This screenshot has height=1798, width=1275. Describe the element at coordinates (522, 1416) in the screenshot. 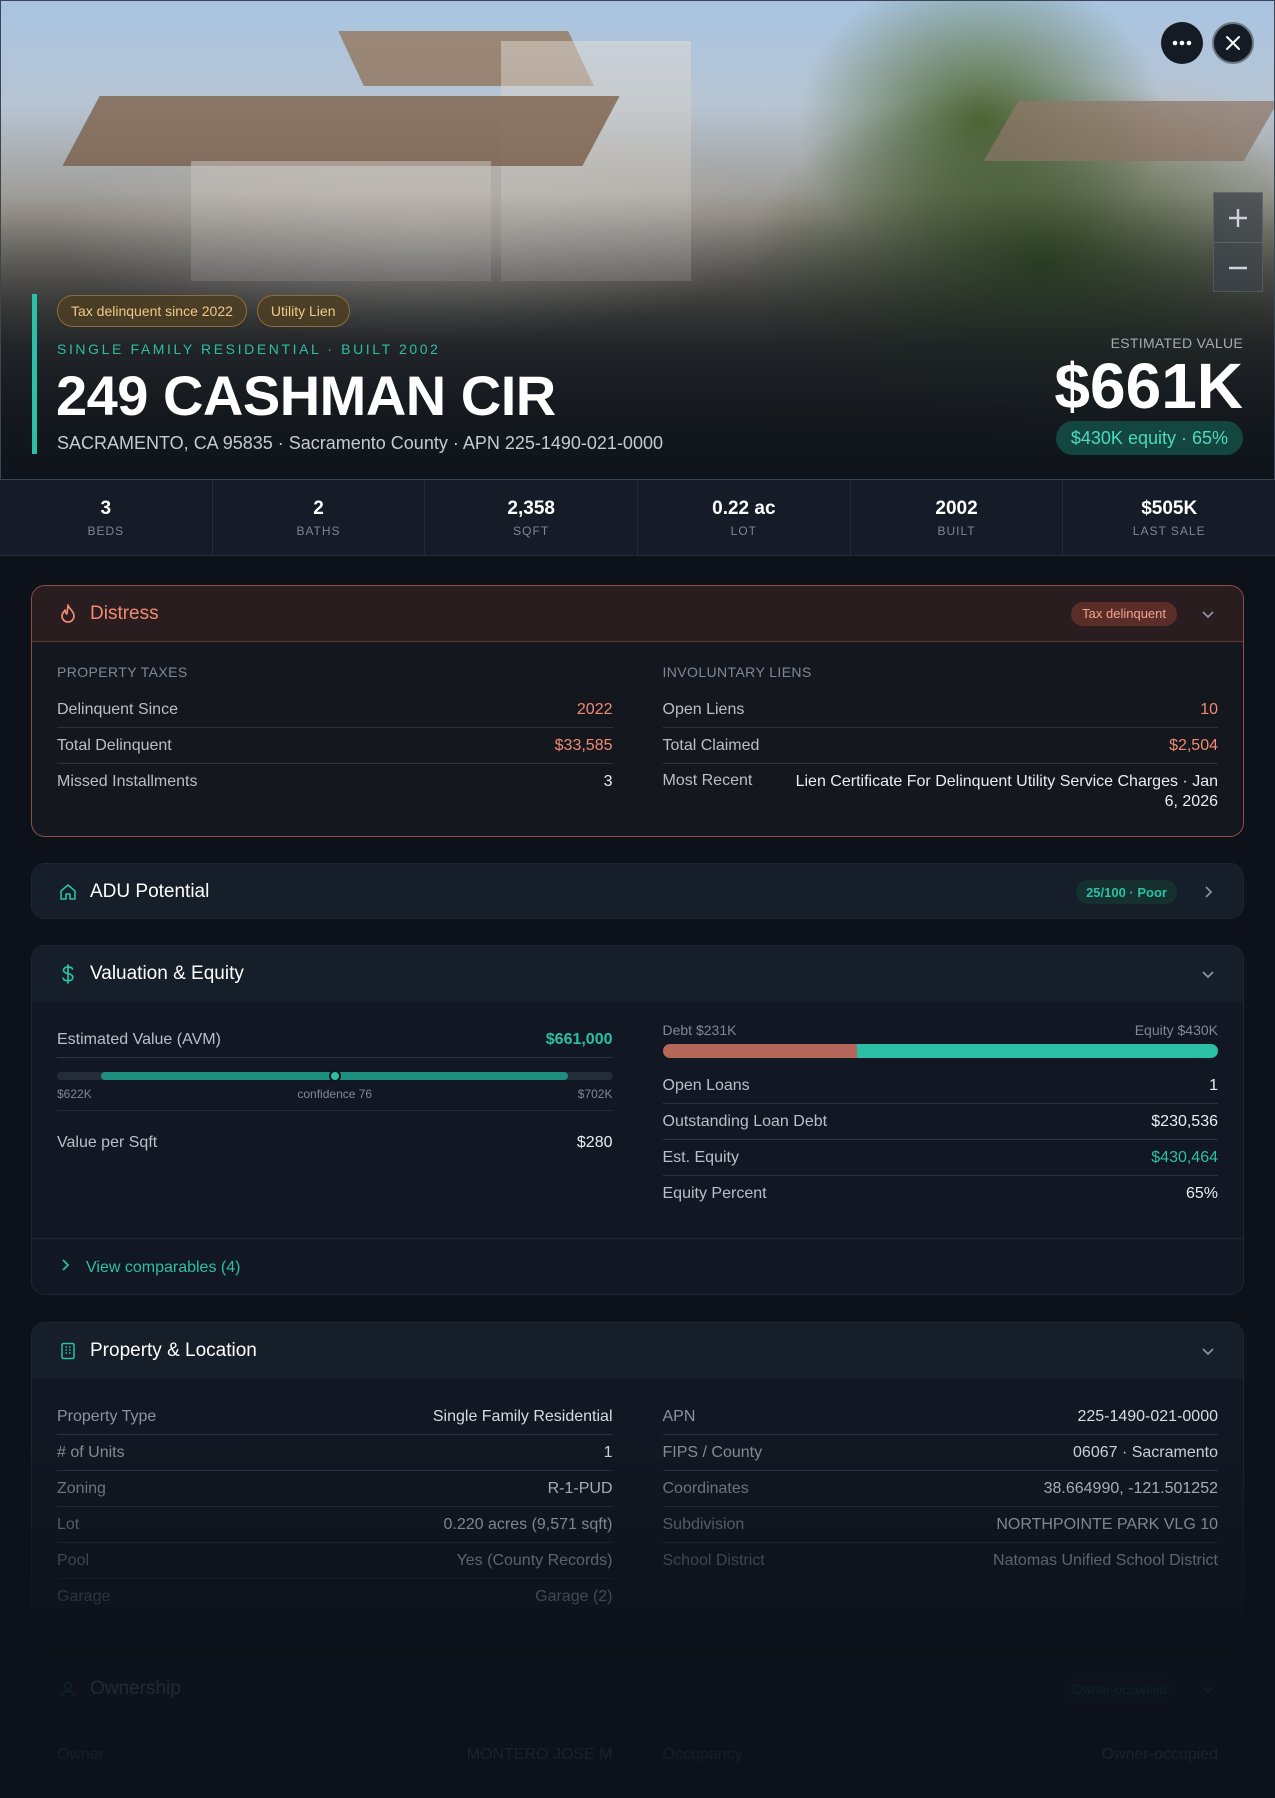

I see `row-value: Single Family Residential` at that location.